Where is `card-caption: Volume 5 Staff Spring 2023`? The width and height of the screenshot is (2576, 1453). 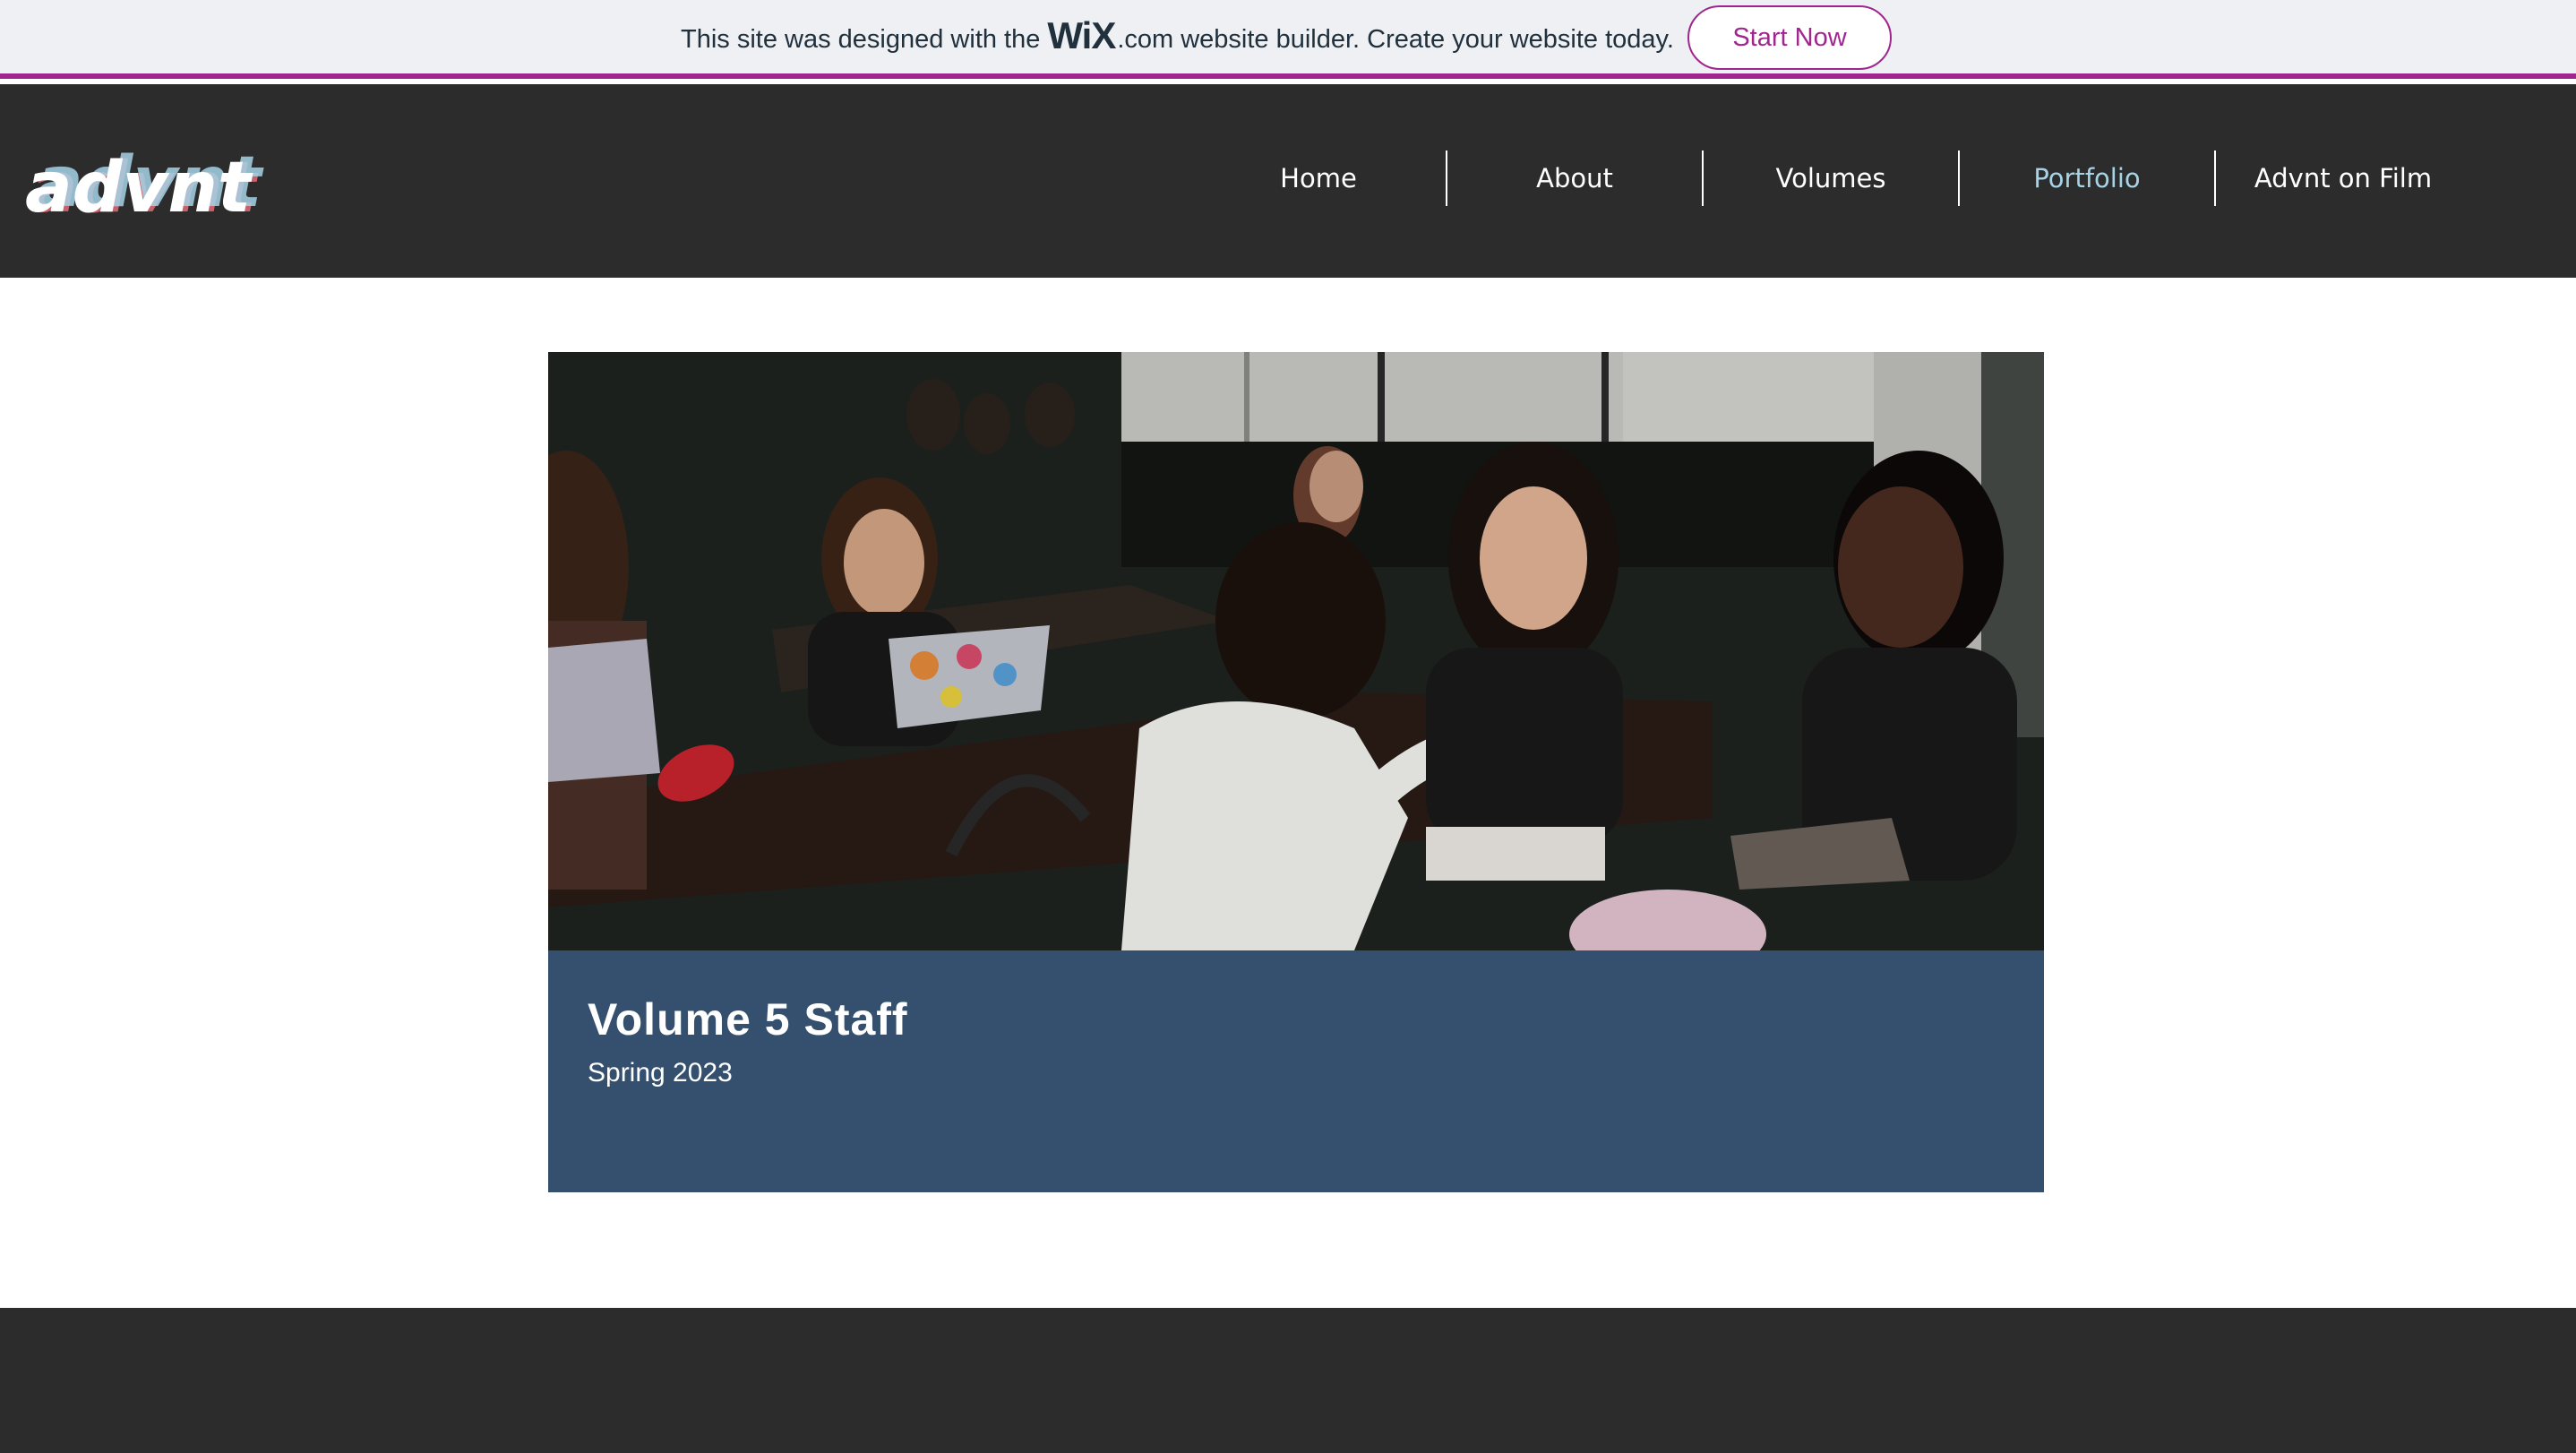
card-caption: Volume 5 Staff Spring 2023 is located at coordinates (748, 1042).